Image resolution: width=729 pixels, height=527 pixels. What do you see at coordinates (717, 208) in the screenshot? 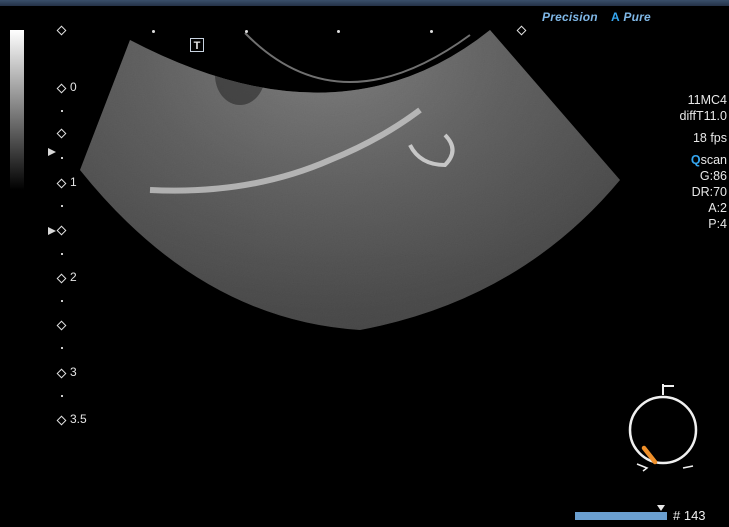
I see `param-a-value: A:2` at bounding box center [717, 208].